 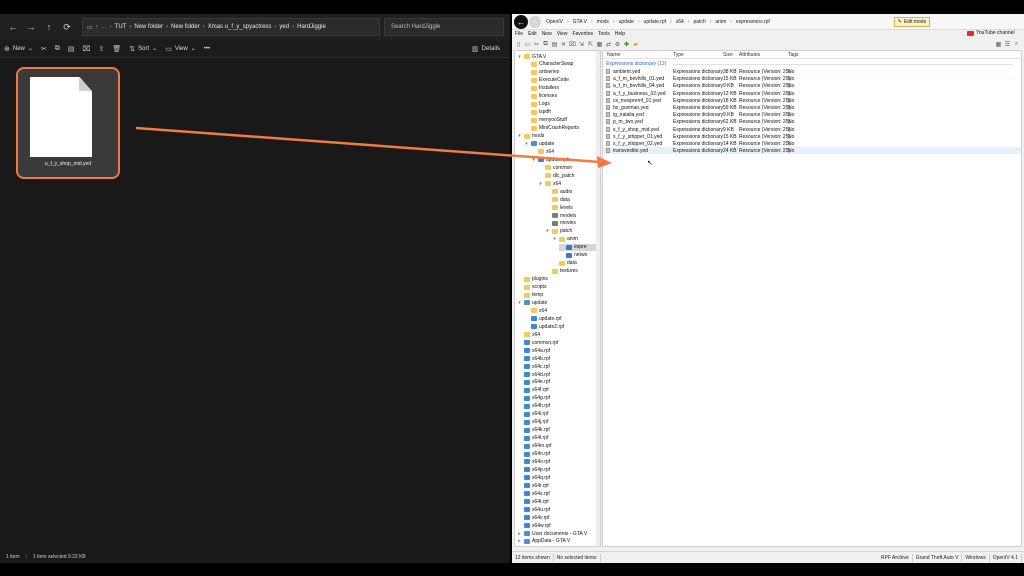 What do you see at coordinates (539, 143) in the screenshot?
I see `tree-item: ▾ update` at bounding box center [539, 143].